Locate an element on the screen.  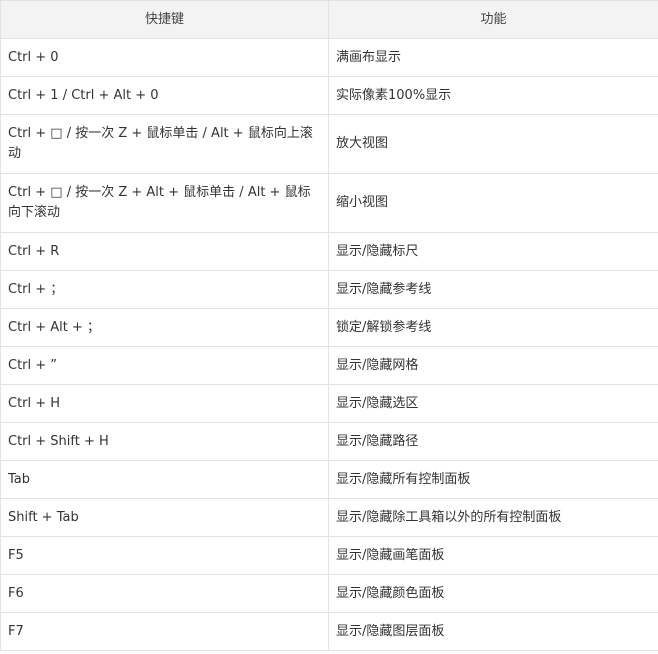
shortcut-cell: Tab is located at coordinates (164, 479).